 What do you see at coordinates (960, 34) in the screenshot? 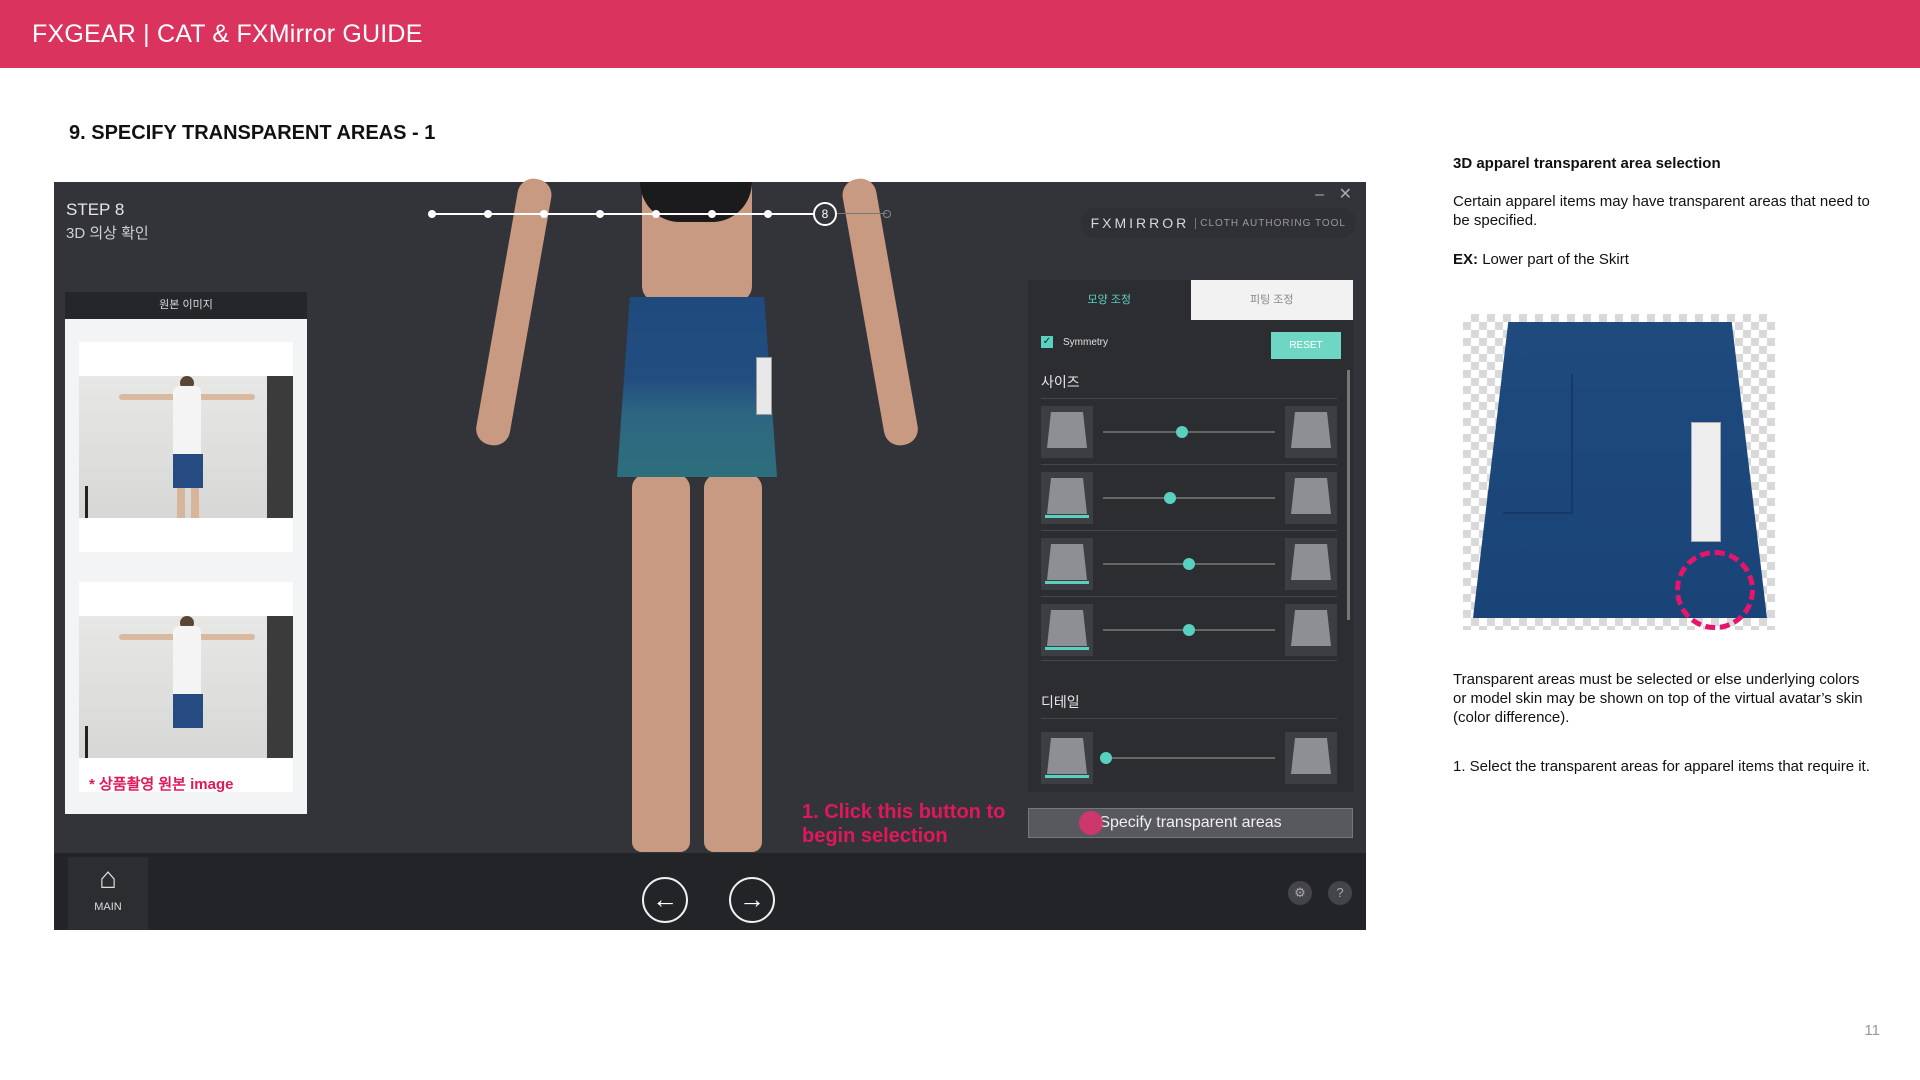
I see `header-bar: FXGEAR | CAT & FXMirror GUIDE` at bounding box center [960, 34].